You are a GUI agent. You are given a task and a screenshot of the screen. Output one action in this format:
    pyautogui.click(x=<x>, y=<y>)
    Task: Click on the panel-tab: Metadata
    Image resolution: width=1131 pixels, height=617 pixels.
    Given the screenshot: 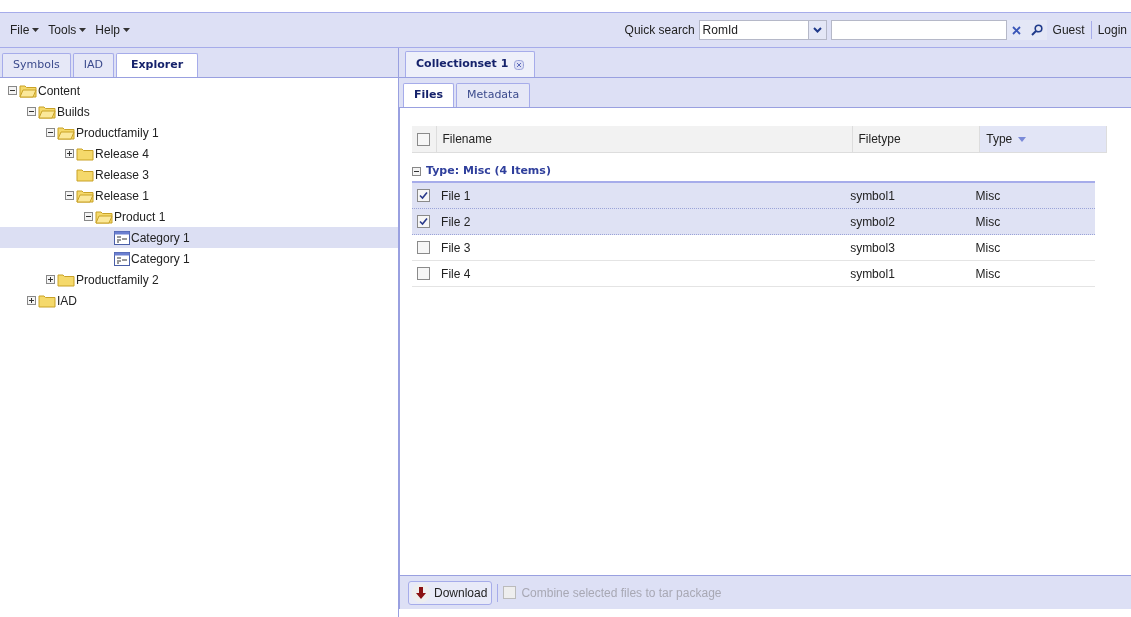 What is the action you would take?
    pyautogui.click(x=493, y=95)
    